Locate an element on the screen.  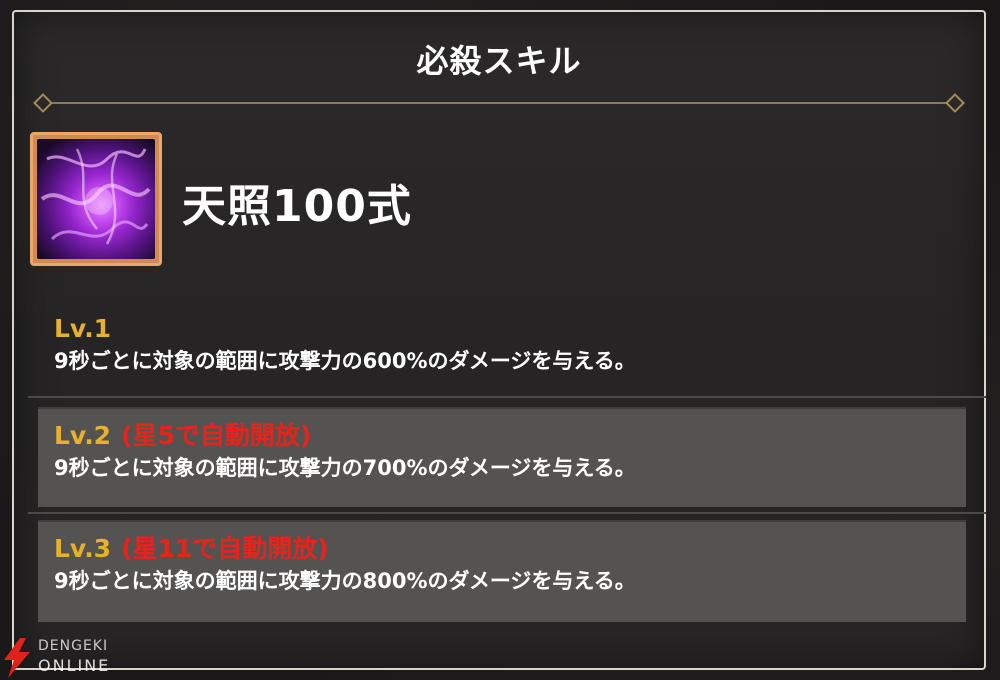
level-description: 9秒ごとに対象の範囲に攻撃力の600%のダメージを与える。 is located at coordinates (345, 361).